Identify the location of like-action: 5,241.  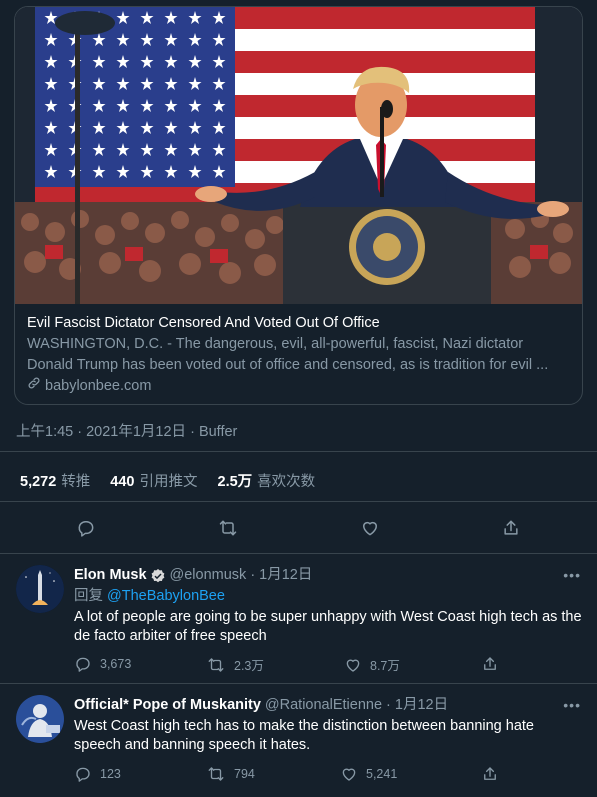
(368, 774).